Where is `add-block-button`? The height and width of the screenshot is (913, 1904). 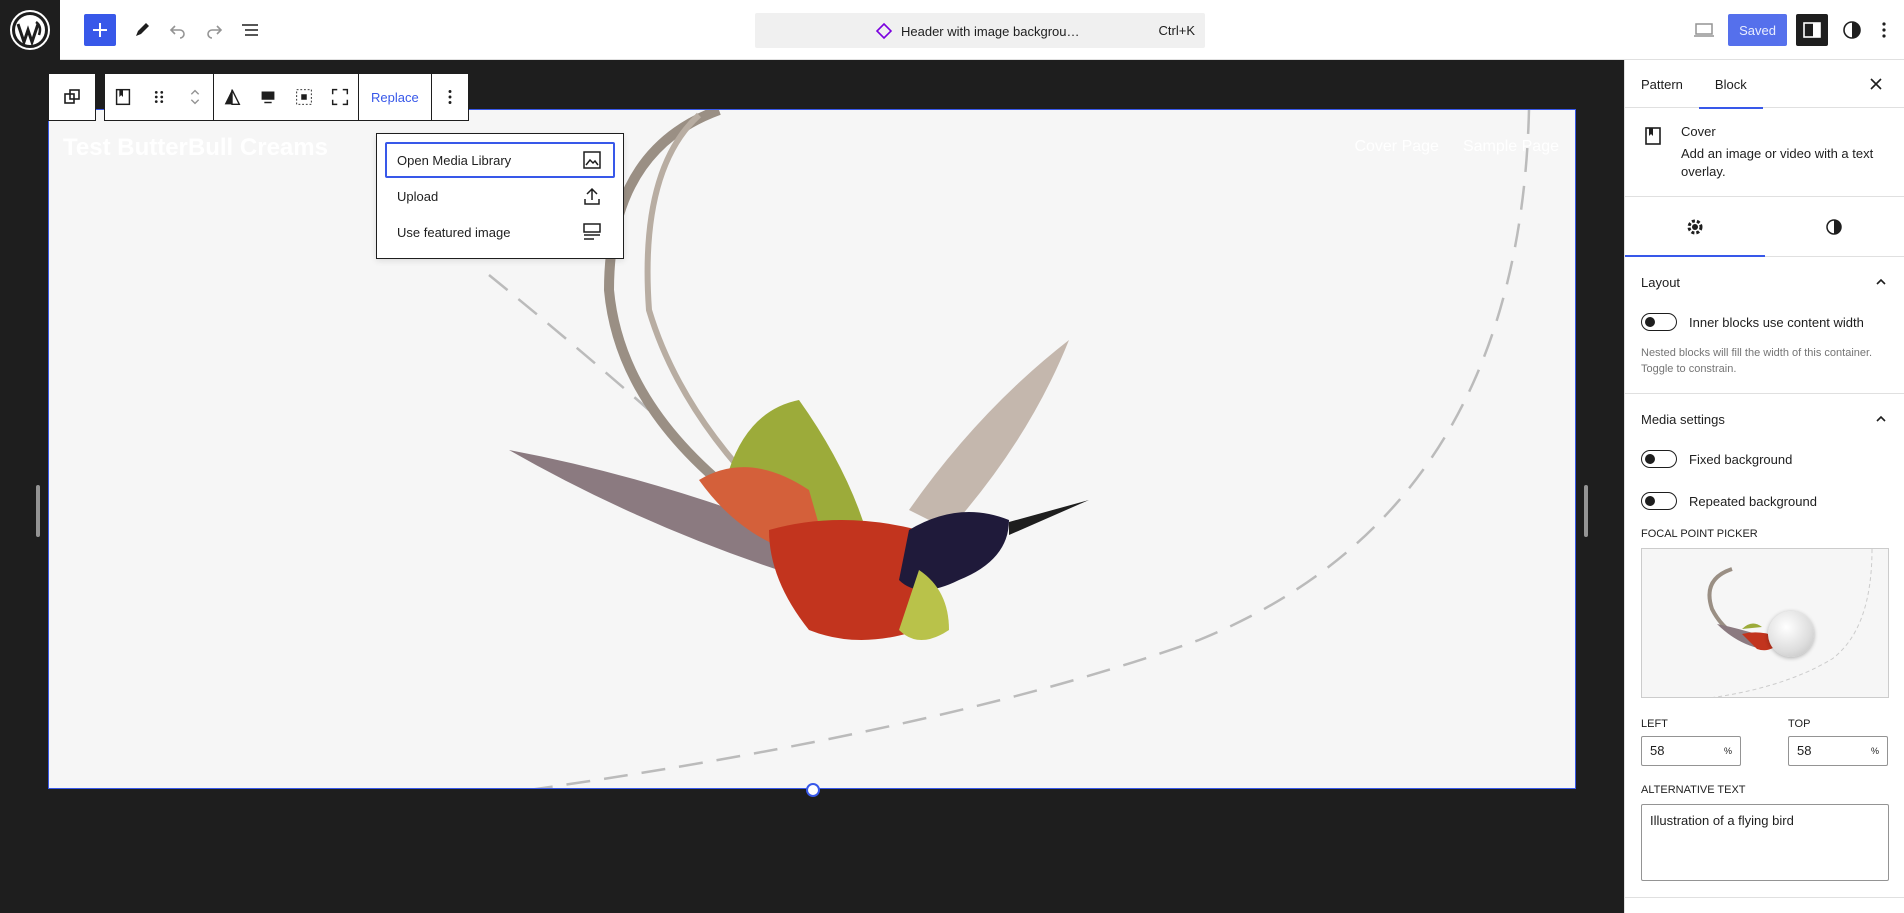
add-block-button is located at coordinates (100, 30).